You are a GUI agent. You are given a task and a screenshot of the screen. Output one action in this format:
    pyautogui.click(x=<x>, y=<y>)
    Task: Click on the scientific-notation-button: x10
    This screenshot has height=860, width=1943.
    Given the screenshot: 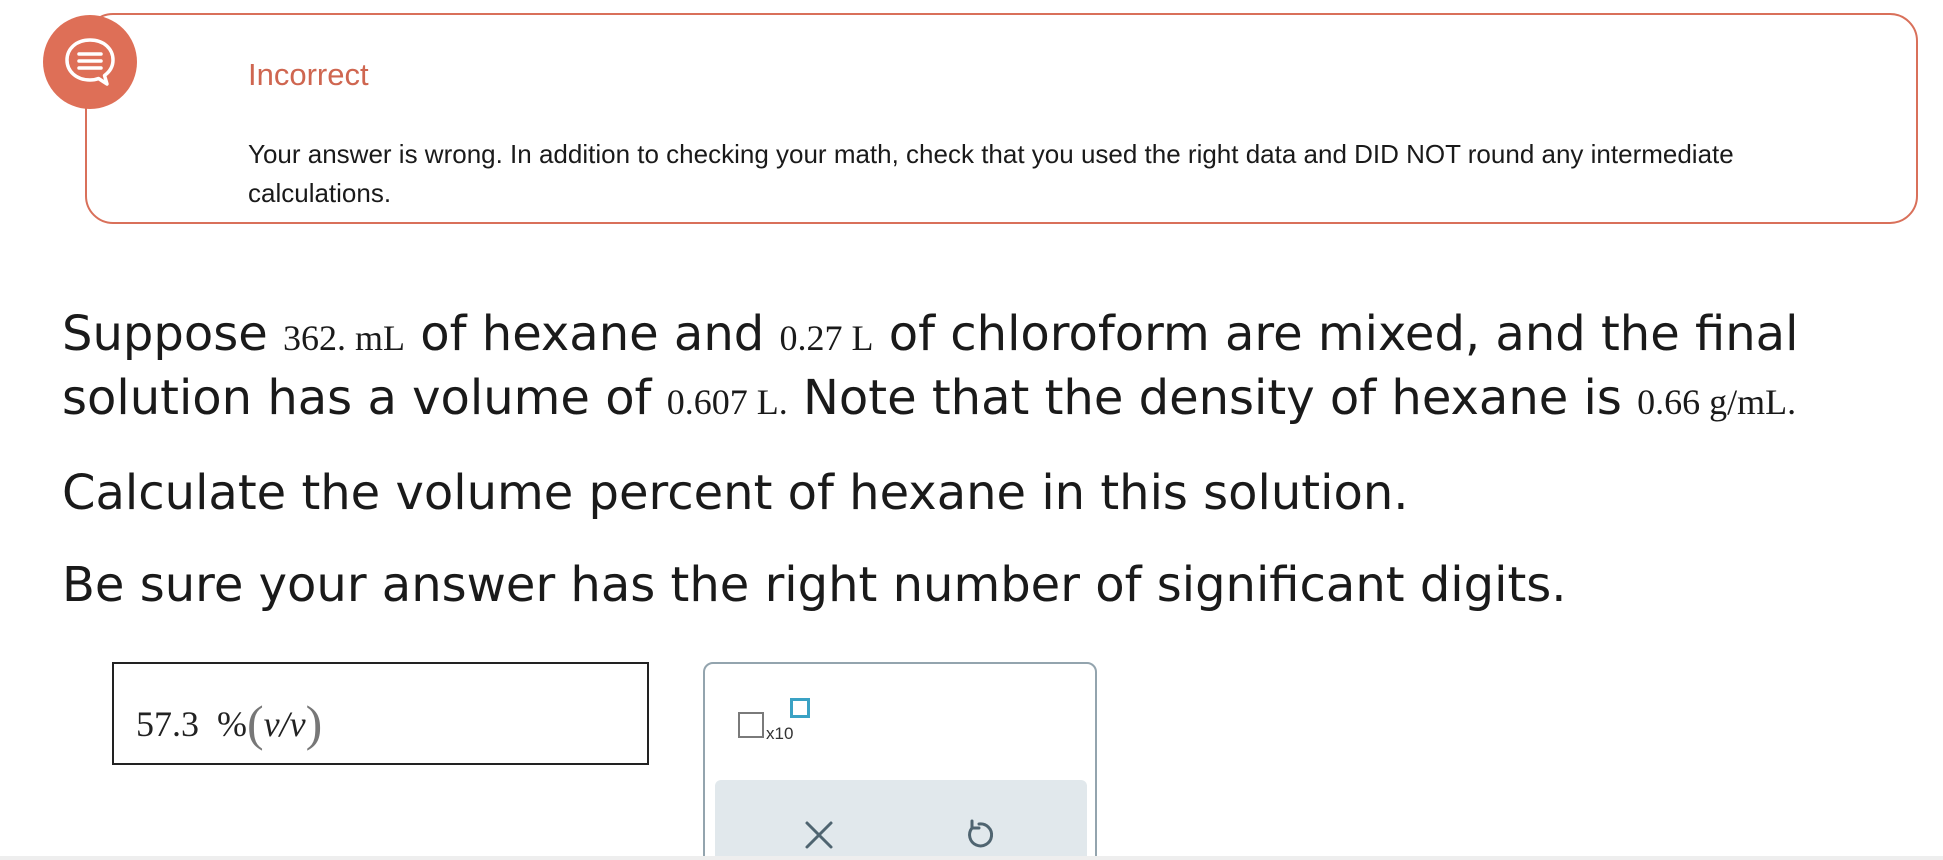 What is the action you would take?
    pyautogui.click(x=780, y=726)
    